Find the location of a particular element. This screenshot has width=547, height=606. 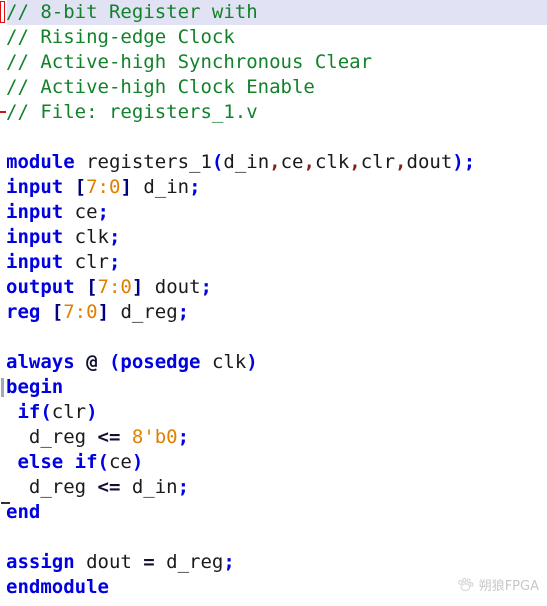

code-line: input ce; is located at coordinates (273, 212).